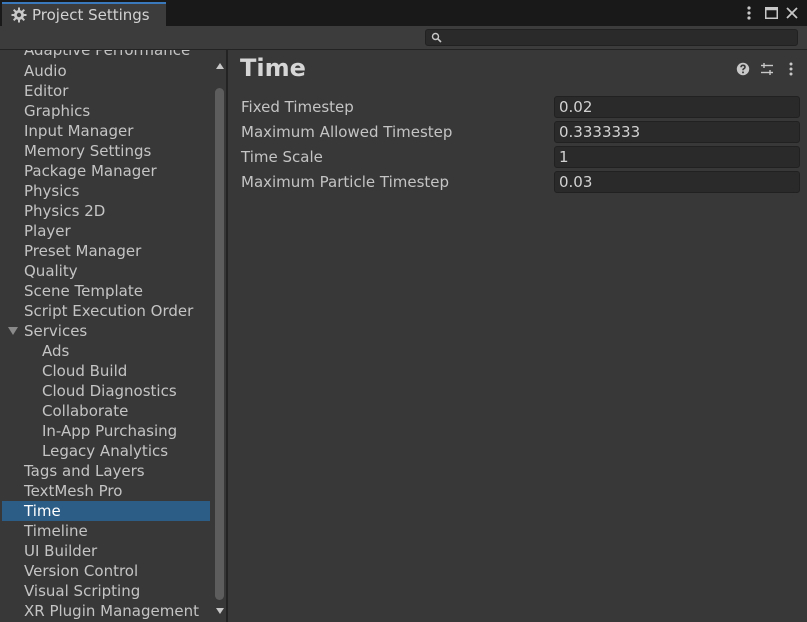 The height and width of the screenshot is (622, 807). I want to click on sidebar-item-label: Visual Scripting, so click(82, 591).